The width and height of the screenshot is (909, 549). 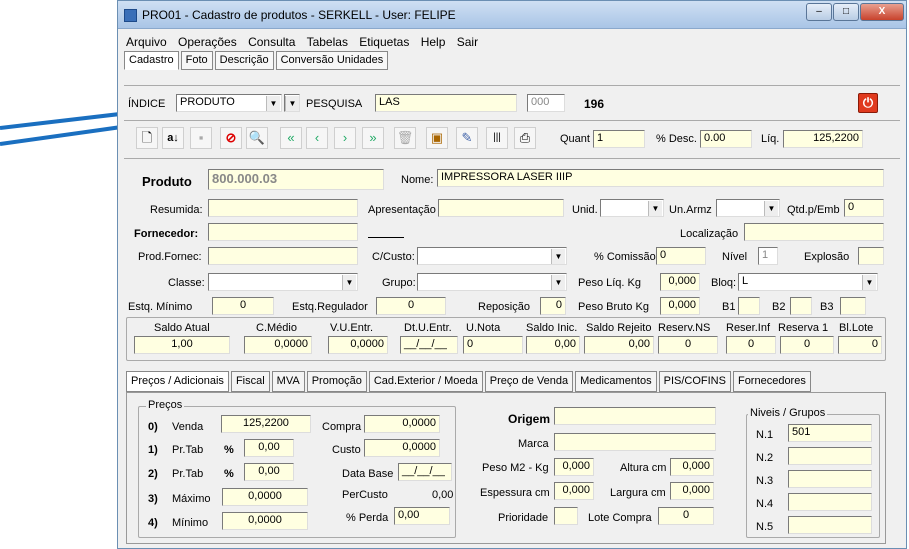 What do you see at coordinates (635, 416) in the screenshot?
I see `origem-input` at bounding box center [635, 416].